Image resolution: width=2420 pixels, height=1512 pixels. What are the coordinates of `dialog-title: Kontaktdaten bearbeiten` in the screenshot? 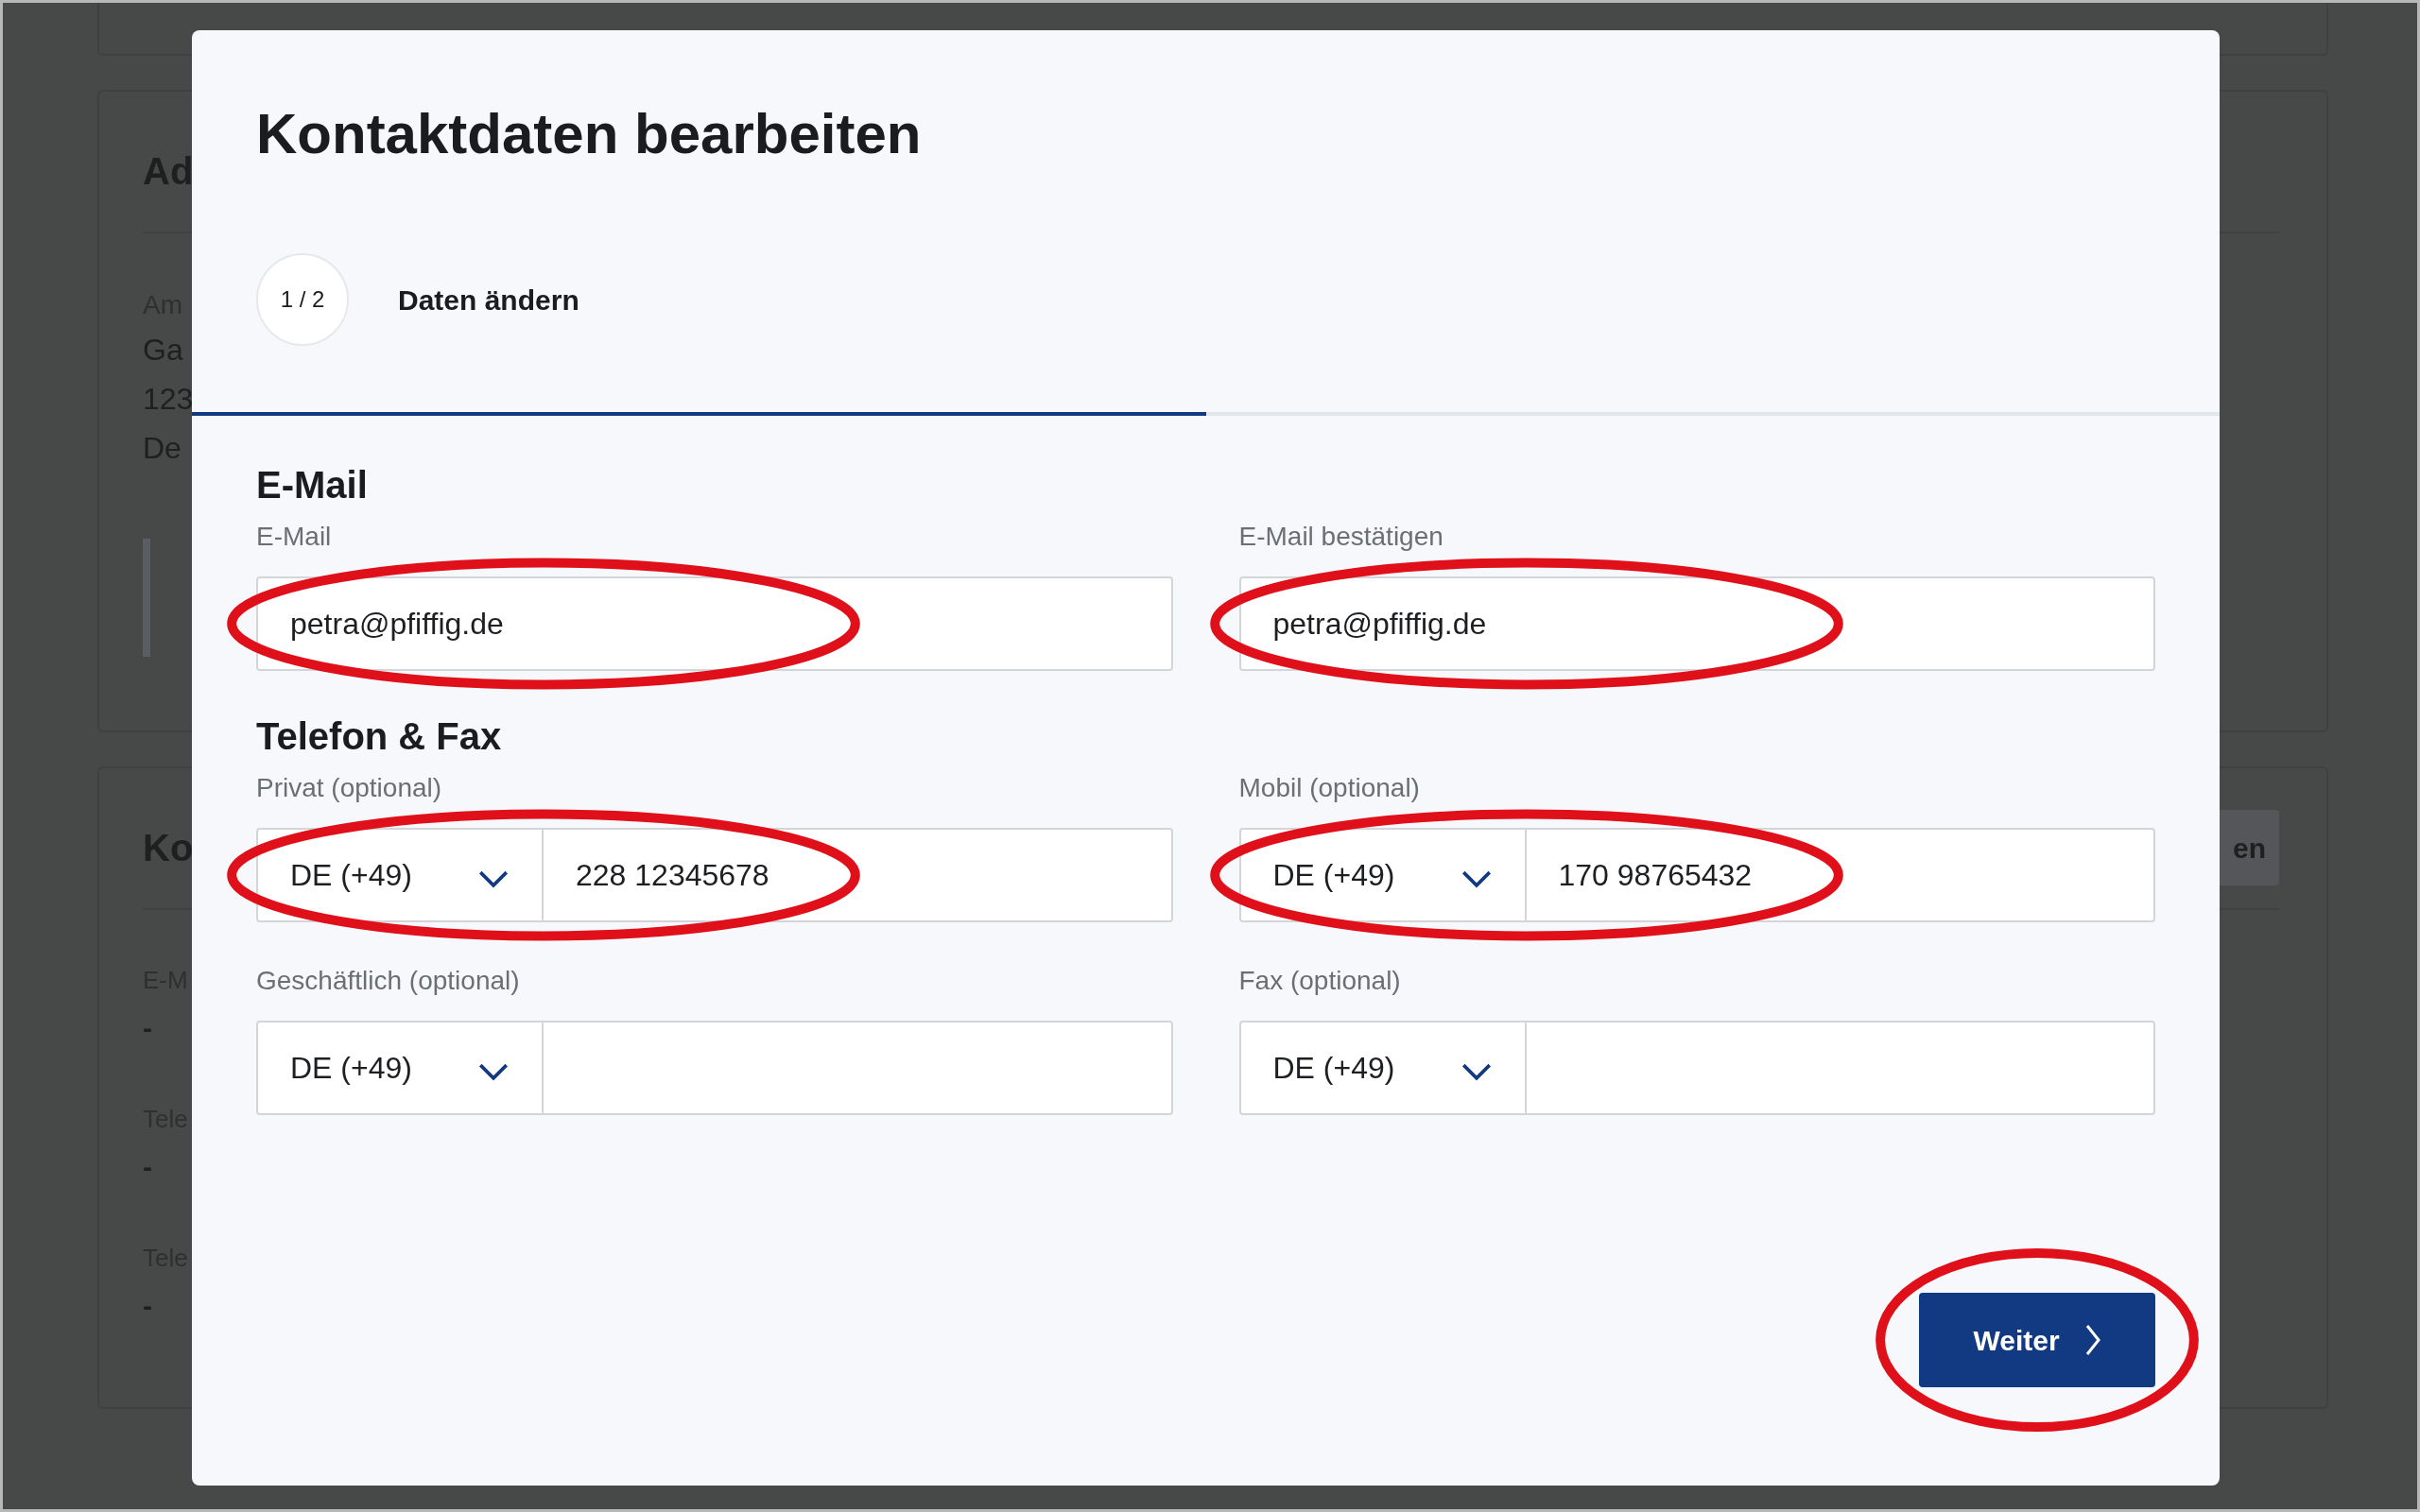 It's located at (589, 134).